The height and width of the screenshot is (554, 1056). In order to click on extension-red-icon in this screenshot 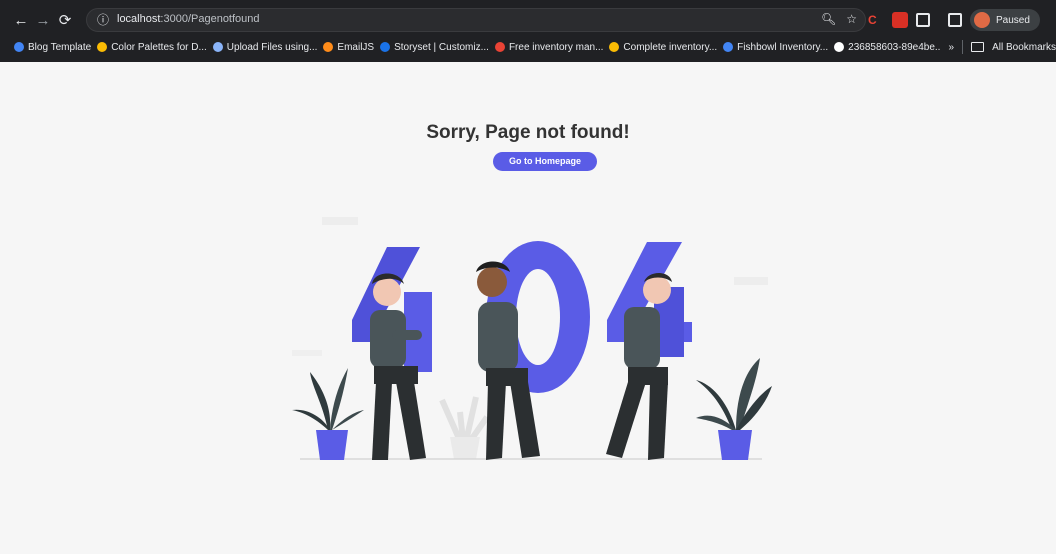, I will do `click(900, 20)`.